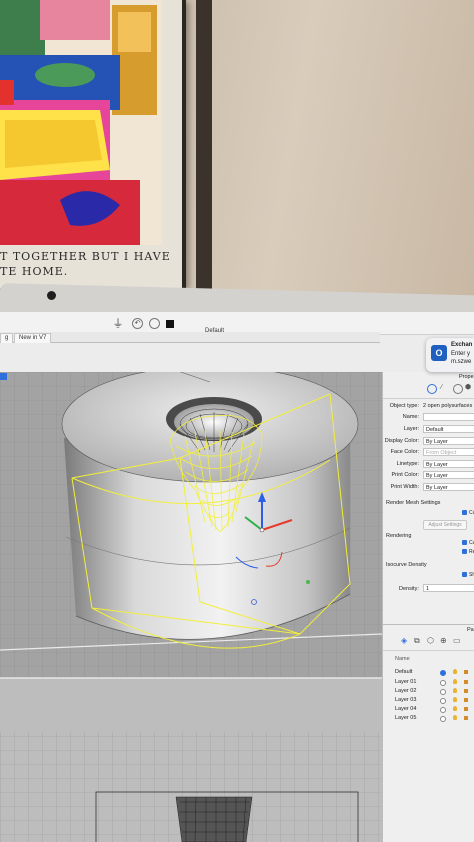 The height and width of the screenshot is (842, 474). I want to click on density-label: Density:, so click(409, 589).